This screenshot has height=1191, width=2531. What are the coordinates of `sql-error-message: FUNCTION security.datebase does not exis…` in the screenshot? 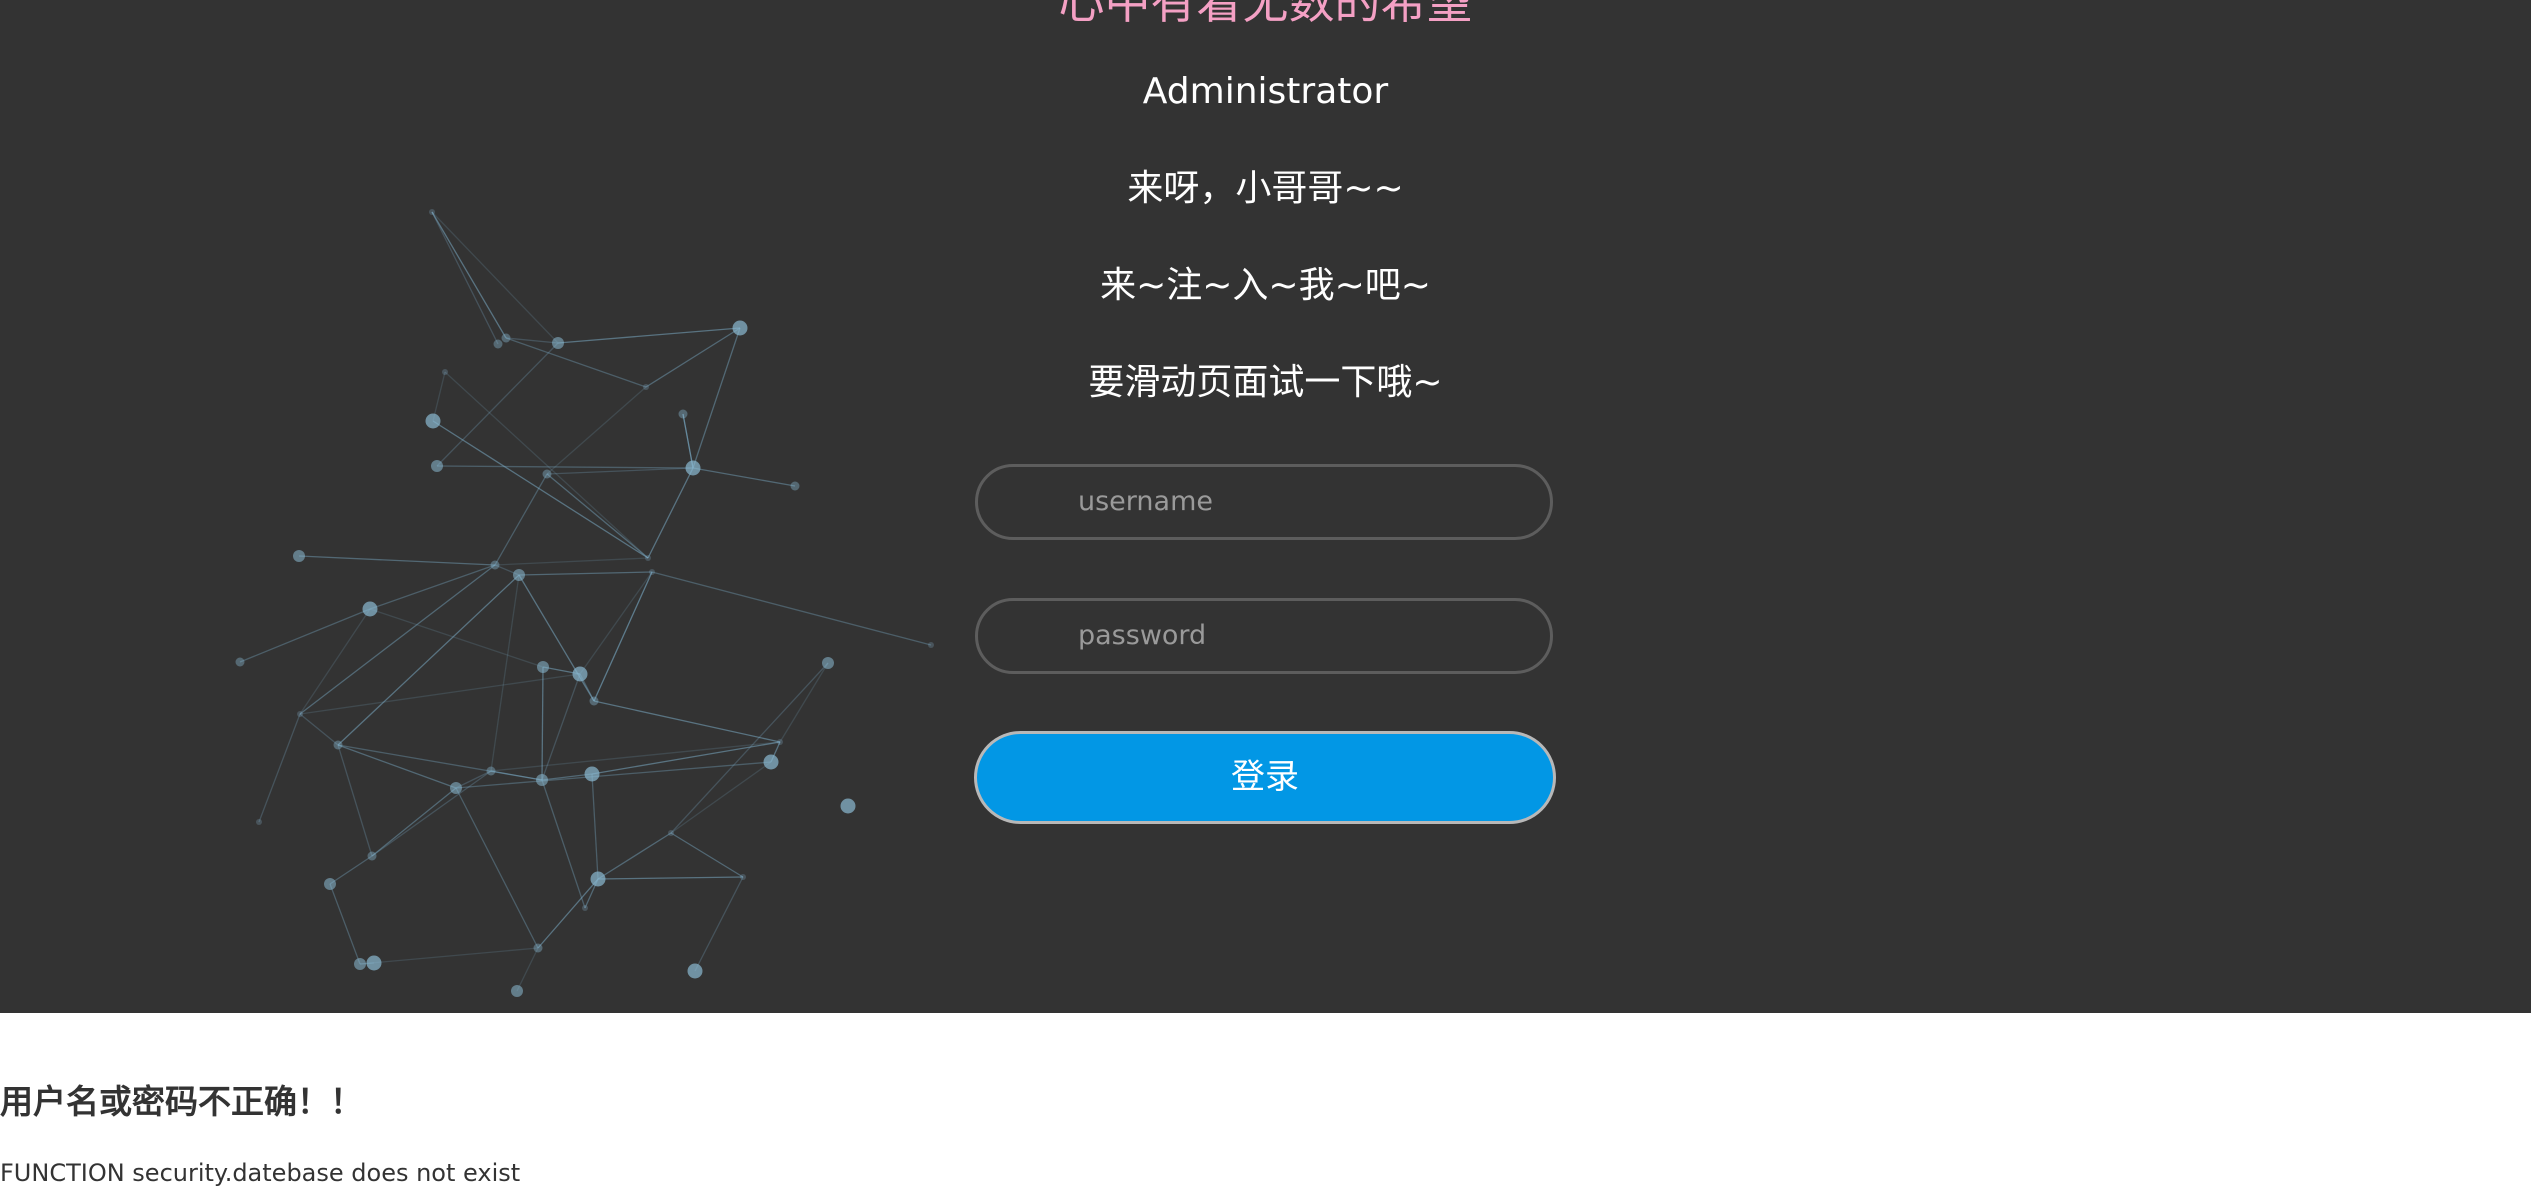 It's located at (260, 1173).